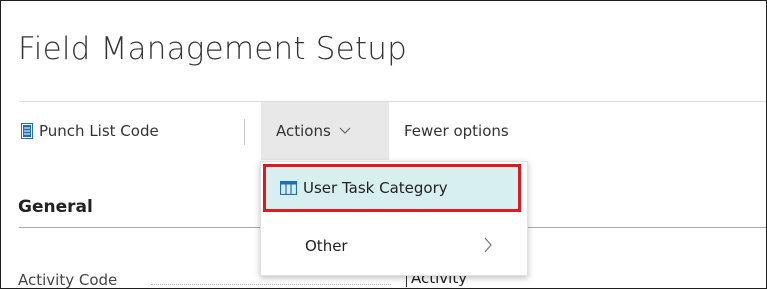  I want to click on actions-menu-button: Actions, so click(325, 131).